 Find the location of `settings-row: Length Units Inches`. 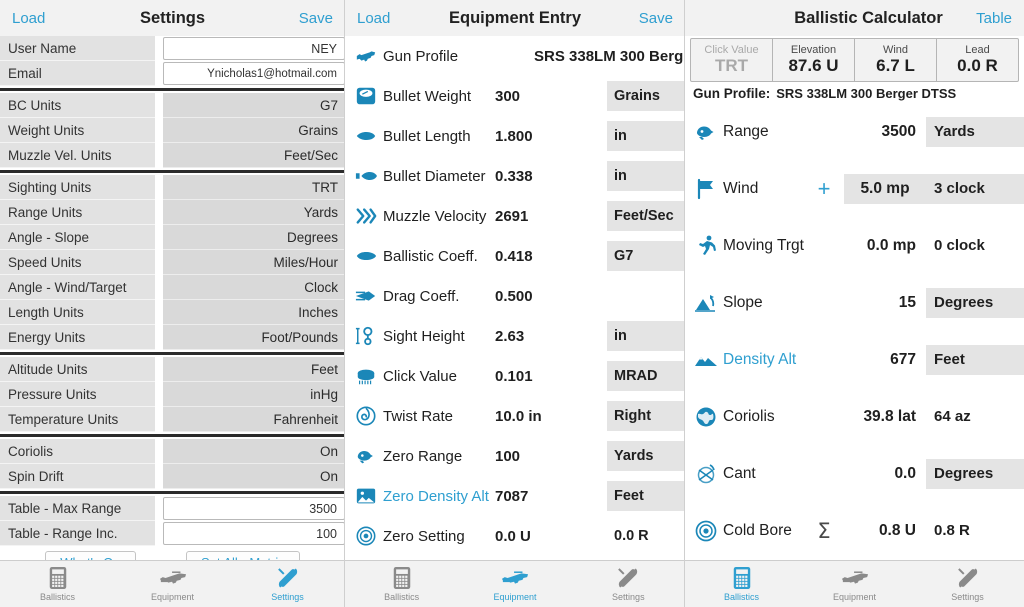

settings-row: Length Units Inches is located at coordinates (172, 312).